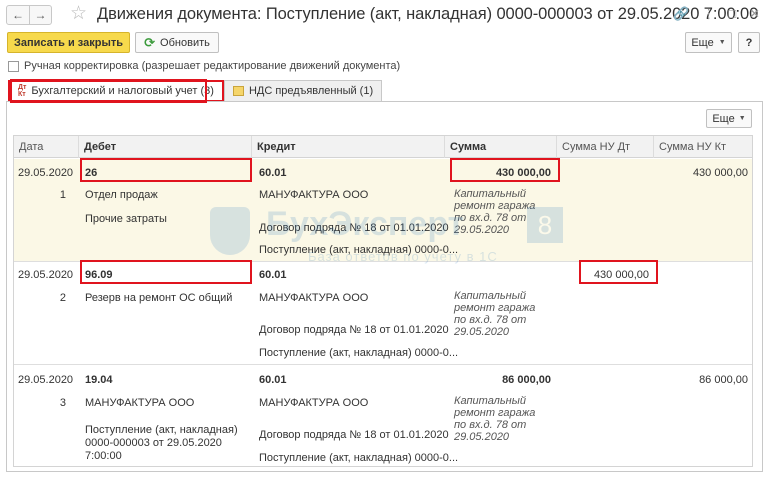 The width and height of the screenshot is (768, 477). I want to click on forward-arrow-icon: →, so click(40, 15).